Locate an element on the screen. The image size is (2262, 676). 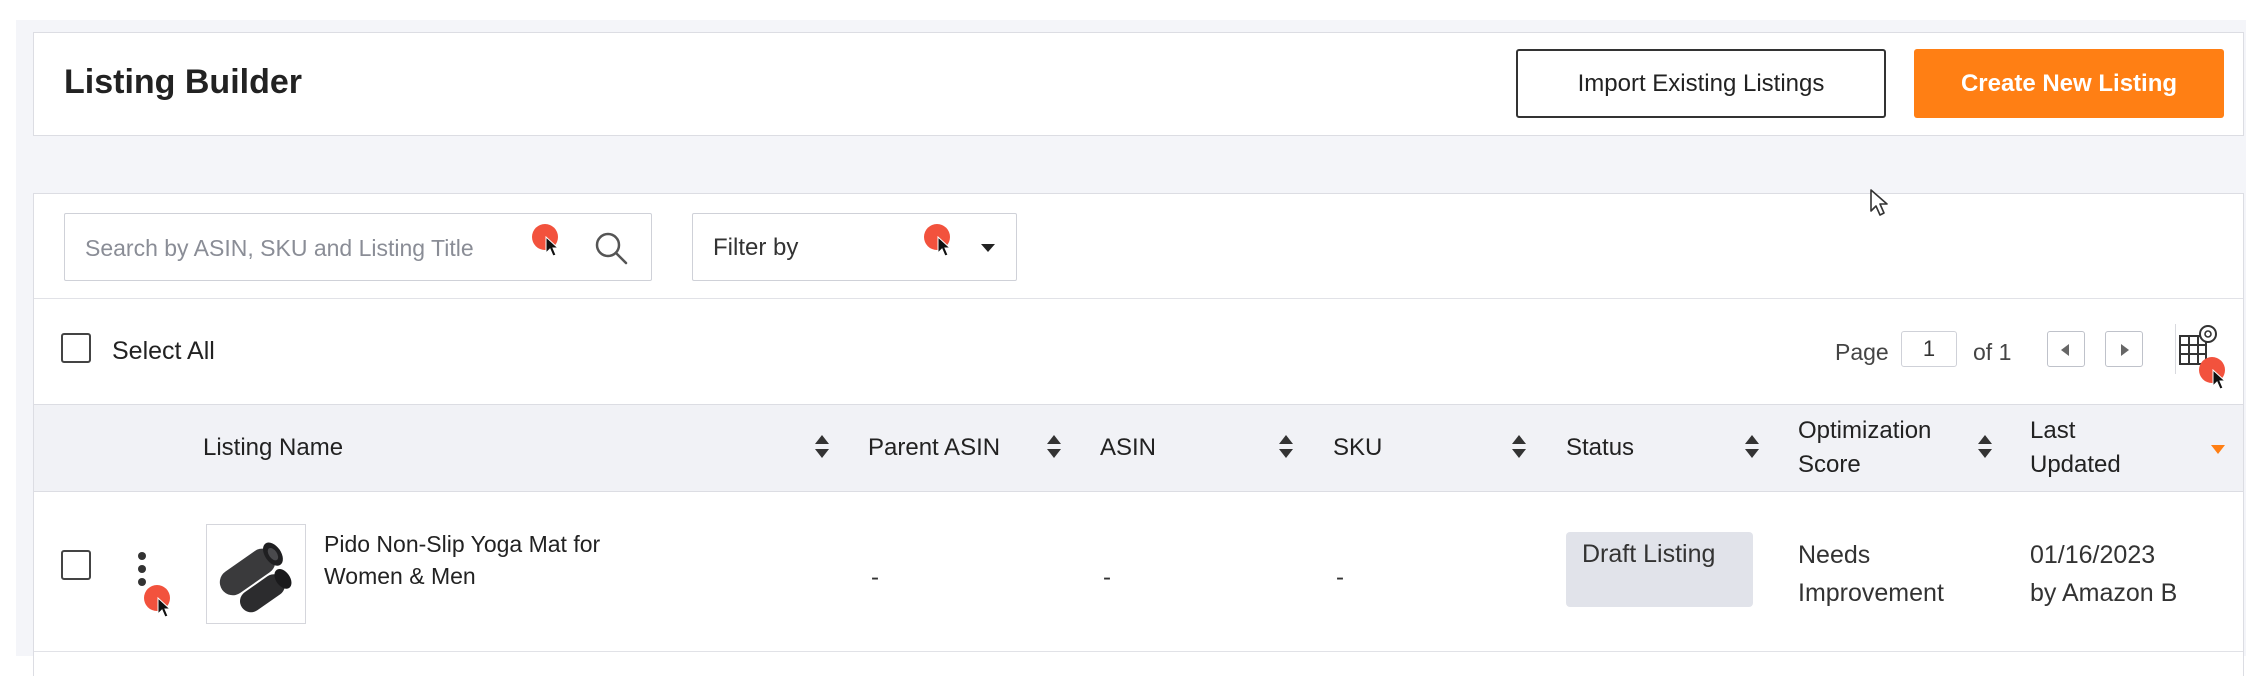
column-header-parent-asin: Parent ASIN is located at coordinates (934, 448).